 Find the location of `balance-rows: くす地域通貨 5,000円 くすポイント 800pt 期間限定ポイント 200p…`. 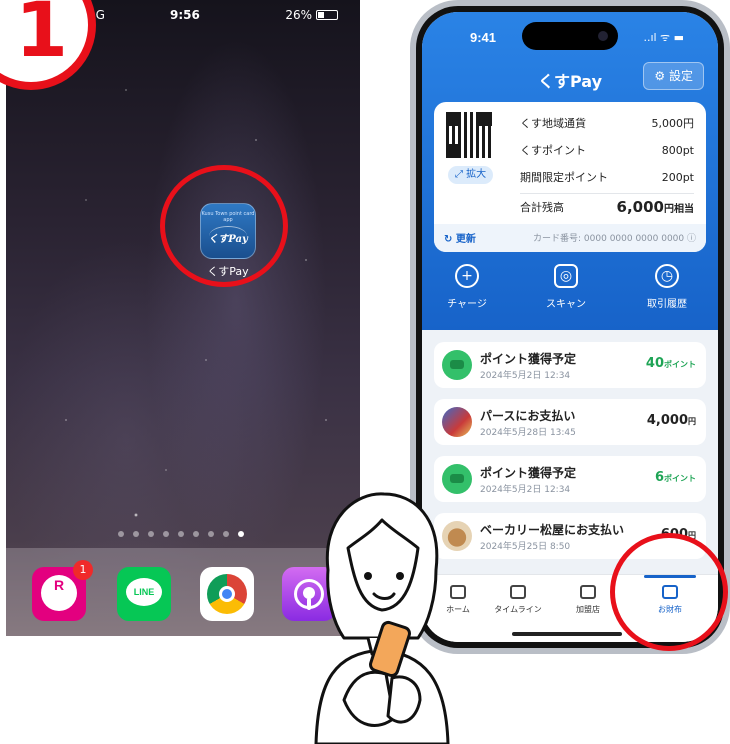

balance-rows: くす地域通貨 5,000円 くすポイント 800pt 期間限定ポイント 200p… is located at coordinates (607, 165).